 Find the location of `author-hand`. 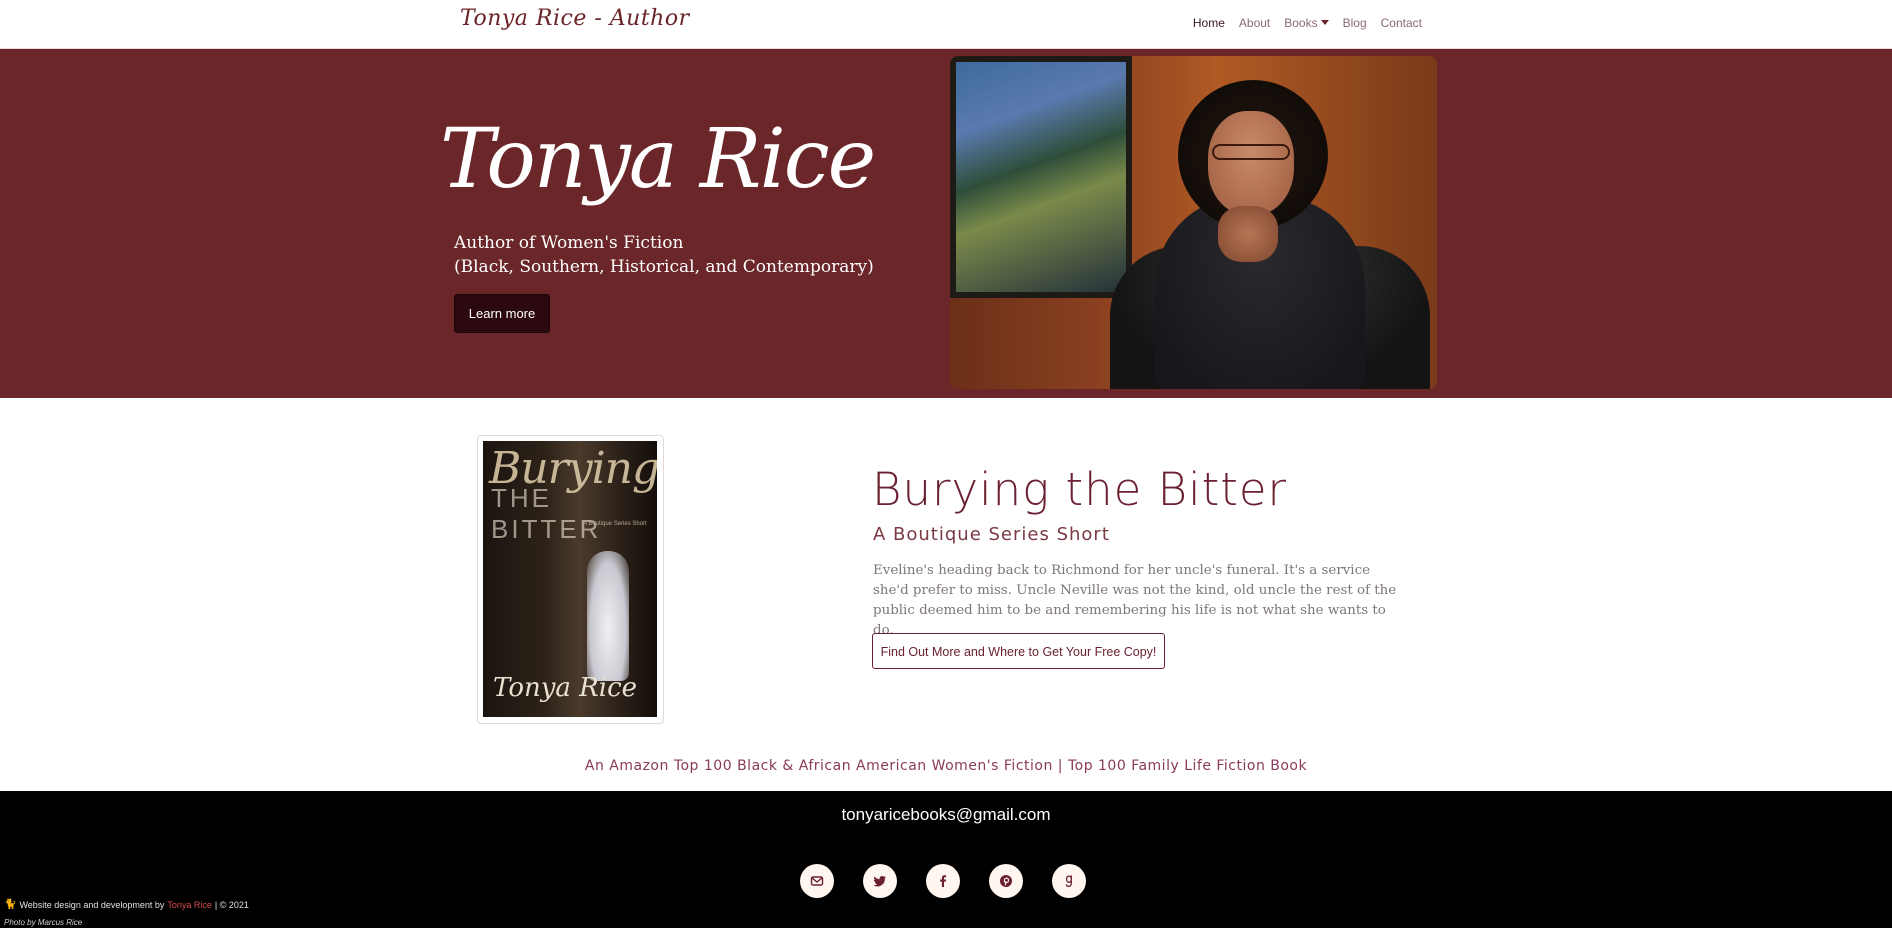

author-hand is located at coordinates (1248, 234).